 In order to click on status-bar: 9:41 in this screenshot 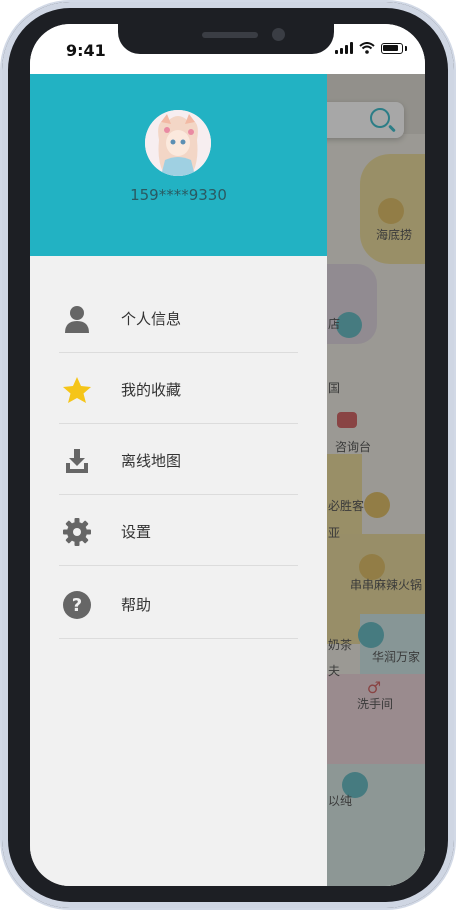, I will do `click(227, 49)`.